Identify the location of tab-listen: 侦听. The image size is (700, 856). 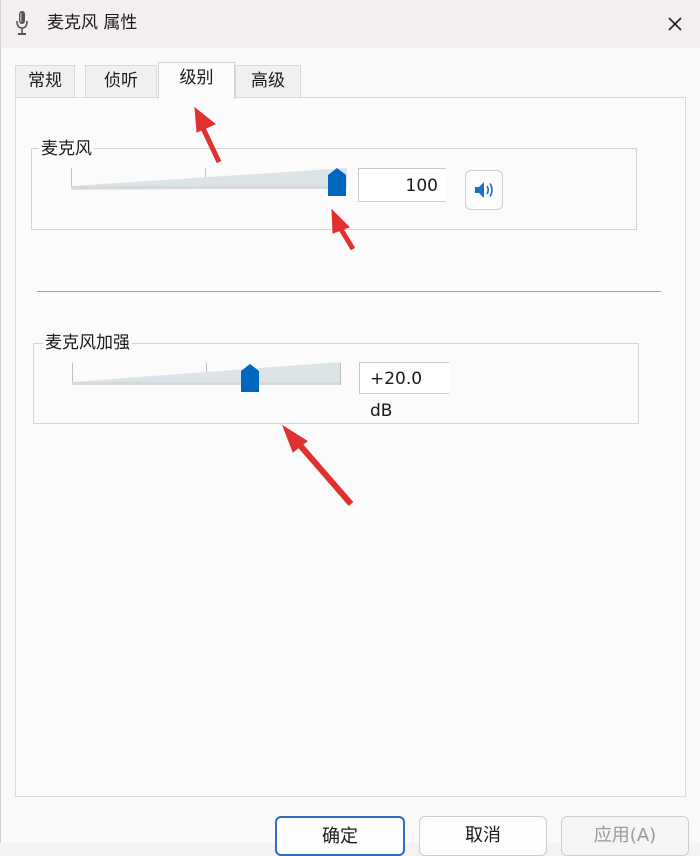
(121, 81).